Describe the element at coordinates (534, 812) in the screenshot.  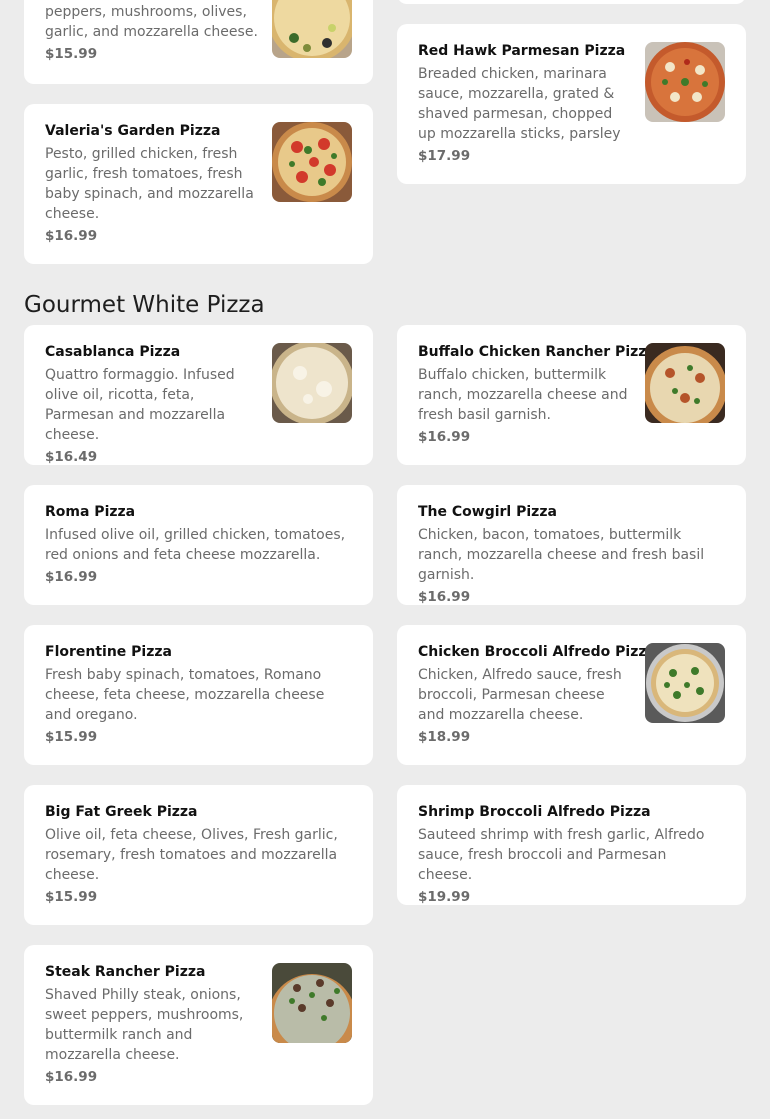
I see `menu-item-name: Shrimp Broccoli Alfredo Pizza` at that location.